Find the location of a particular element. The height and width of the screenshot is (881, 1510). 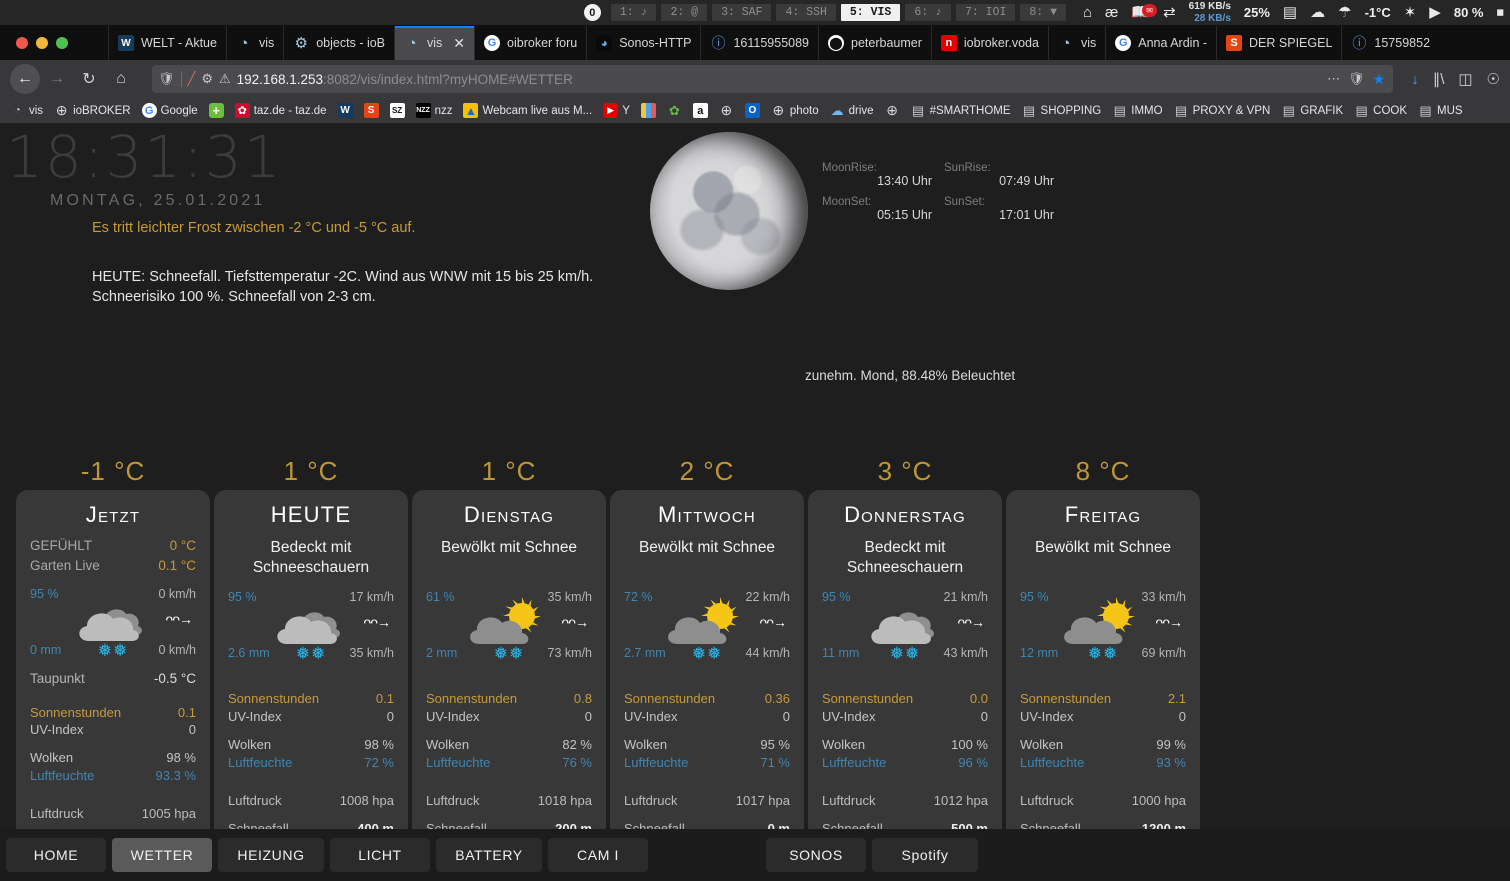

media-play-icon: ▶ is located at coordinates (1435, 12).